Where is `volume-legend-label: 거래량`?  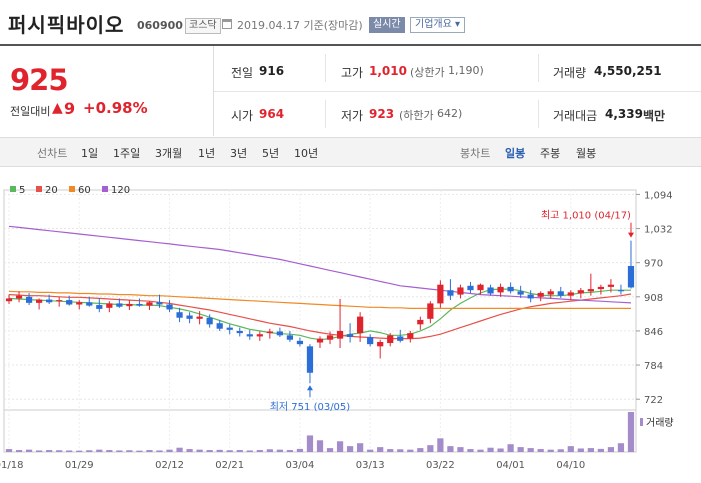 volume-legend-label: 거래량 is located at coordinates (660, 423).